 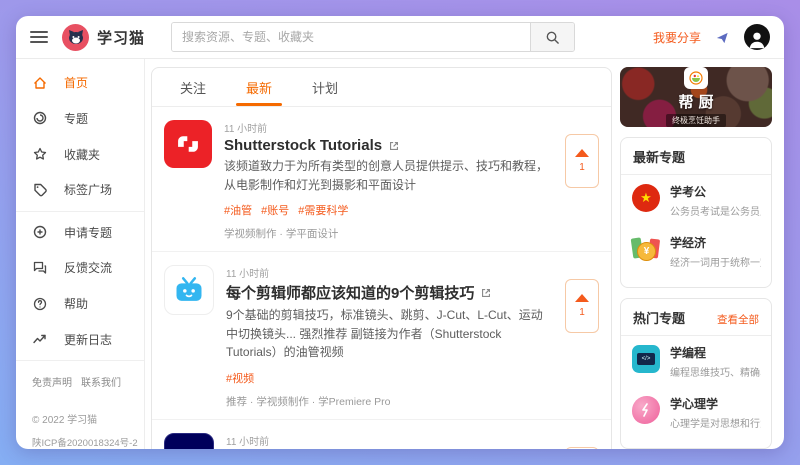 What do you see at coordinates (238, 210) in the screenshot?
I see `tag: #油管` at bounding box center [238, 210].